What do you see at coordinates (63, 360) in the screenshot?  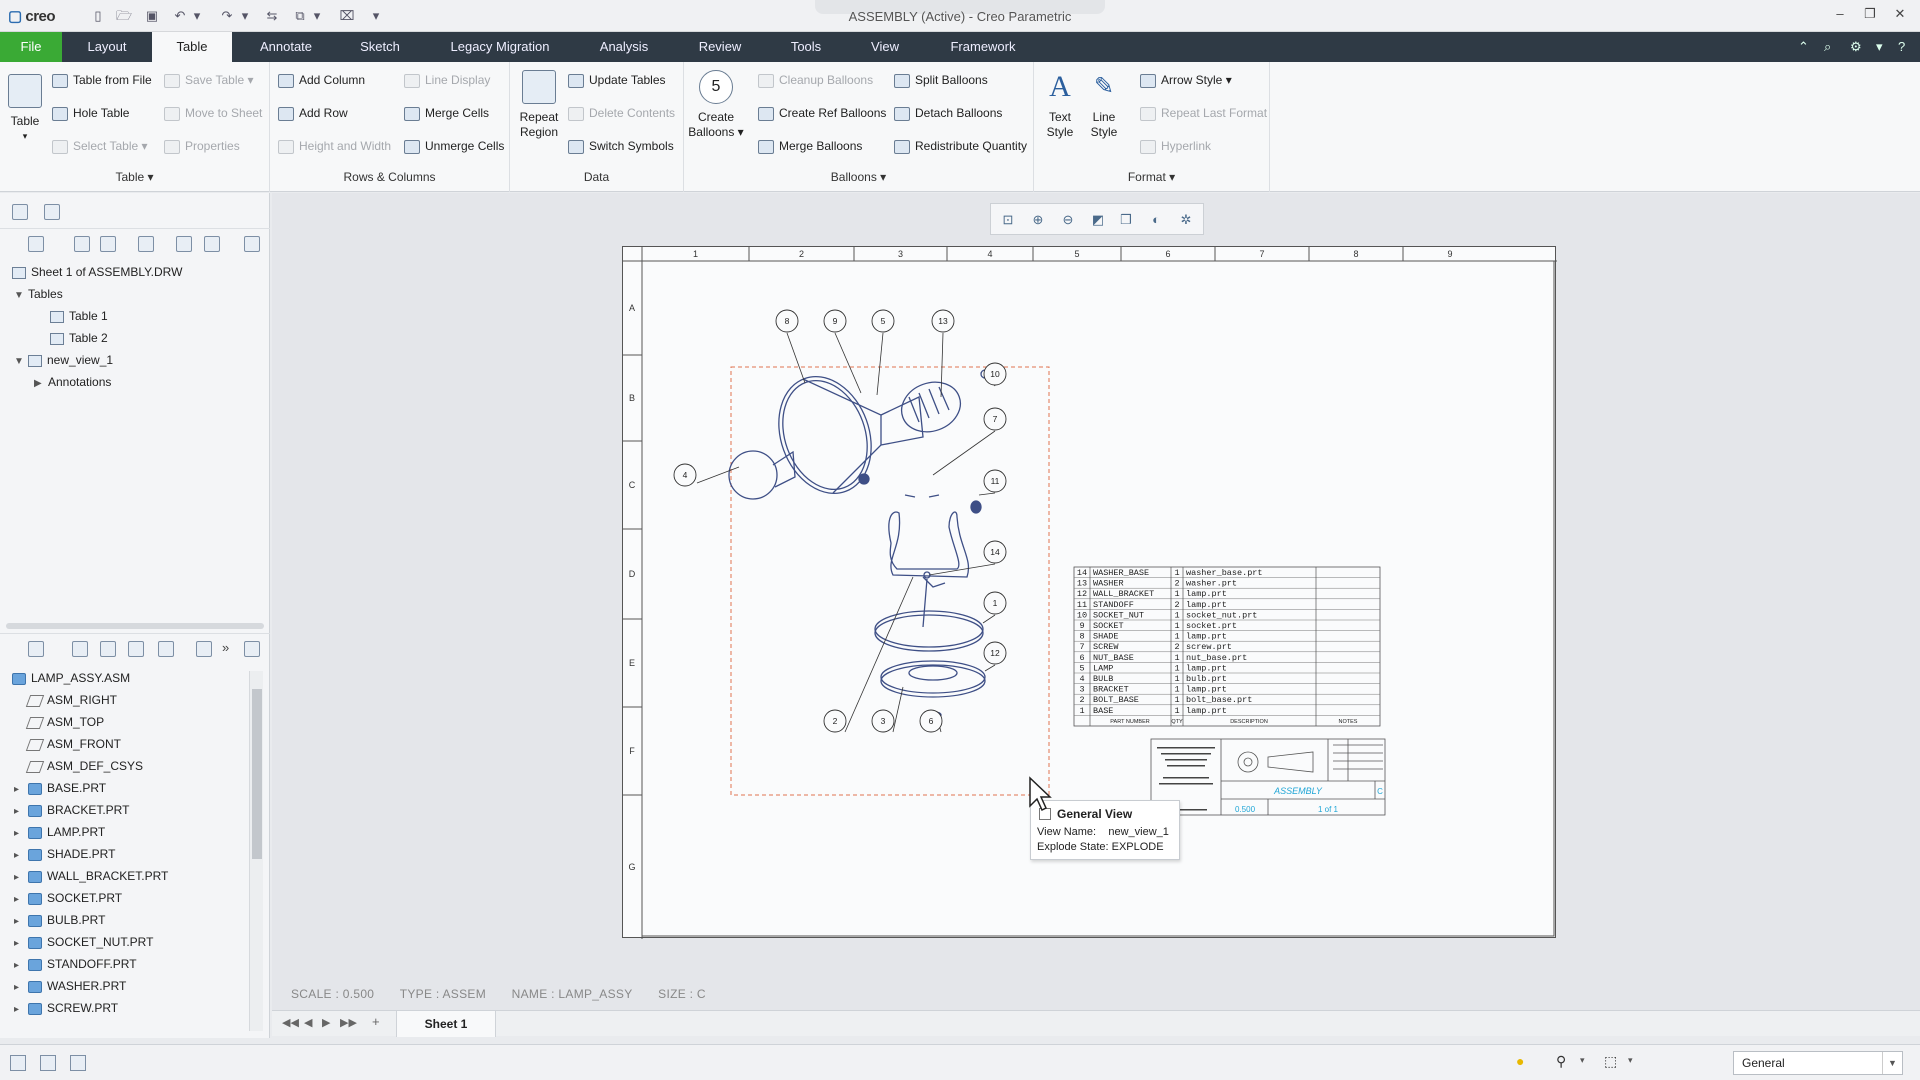 I see `tree-node-new-view-1: ▼ new_view_1` at bounding box center [63, 360].